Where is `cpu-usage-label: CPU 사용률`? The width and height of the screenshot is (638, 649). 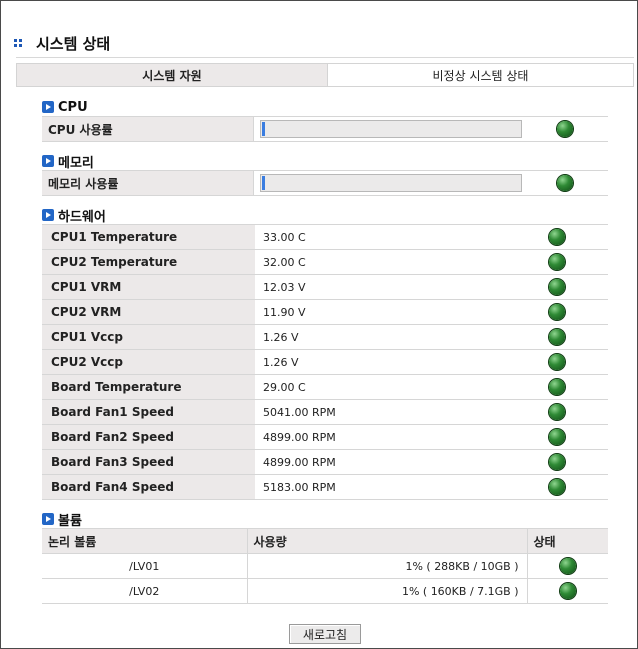 cpu-usage-label: CPU 사용률 is located at coordinates (148, 129).